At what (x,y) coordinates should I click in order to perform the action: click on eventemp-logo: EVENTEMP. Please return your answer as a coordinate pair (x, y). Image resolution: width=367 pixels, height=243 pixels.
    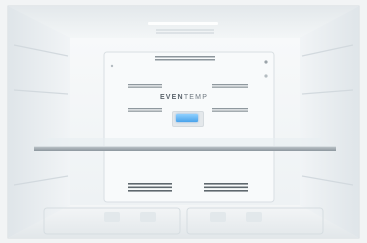
    Looking at the image, I should click on (184, 97).